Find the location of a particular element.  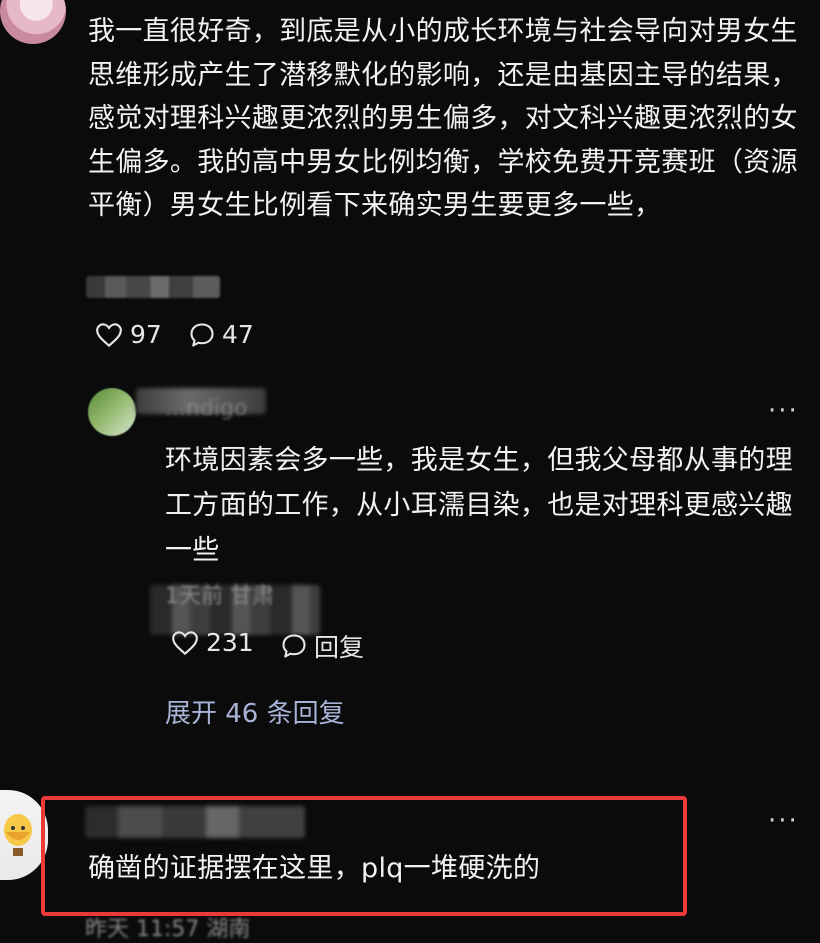

red-highlight-box is located at coordinates (364, 856).